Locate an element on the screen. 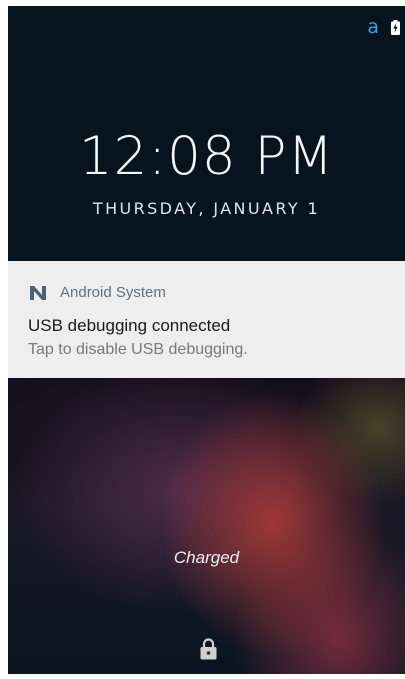 The height and width of the screenshot is (679, 405). lock-icon is located at coordinates (208, 649).